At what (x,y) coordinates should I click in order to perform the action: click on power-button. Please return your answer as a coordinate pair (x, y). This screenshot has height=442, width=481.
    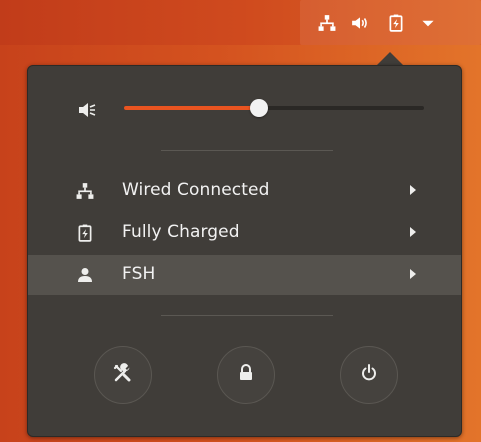
    Looking at the image, I should click on (369, 375).